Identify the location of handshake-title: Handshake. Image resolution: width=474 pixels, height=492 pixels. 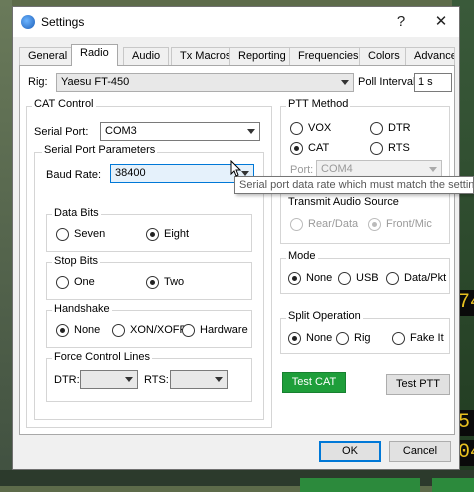
(82, 309).